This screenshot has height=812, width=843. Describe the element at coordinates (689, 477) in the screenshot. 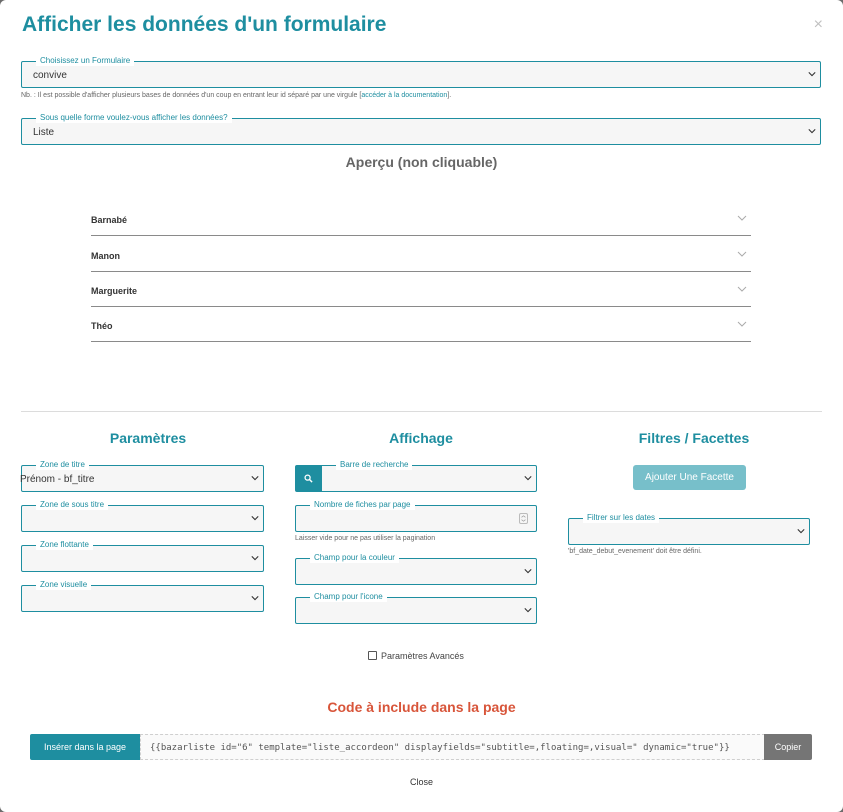

I see `add-facet-button: Ajouter Une Facette` at that location.